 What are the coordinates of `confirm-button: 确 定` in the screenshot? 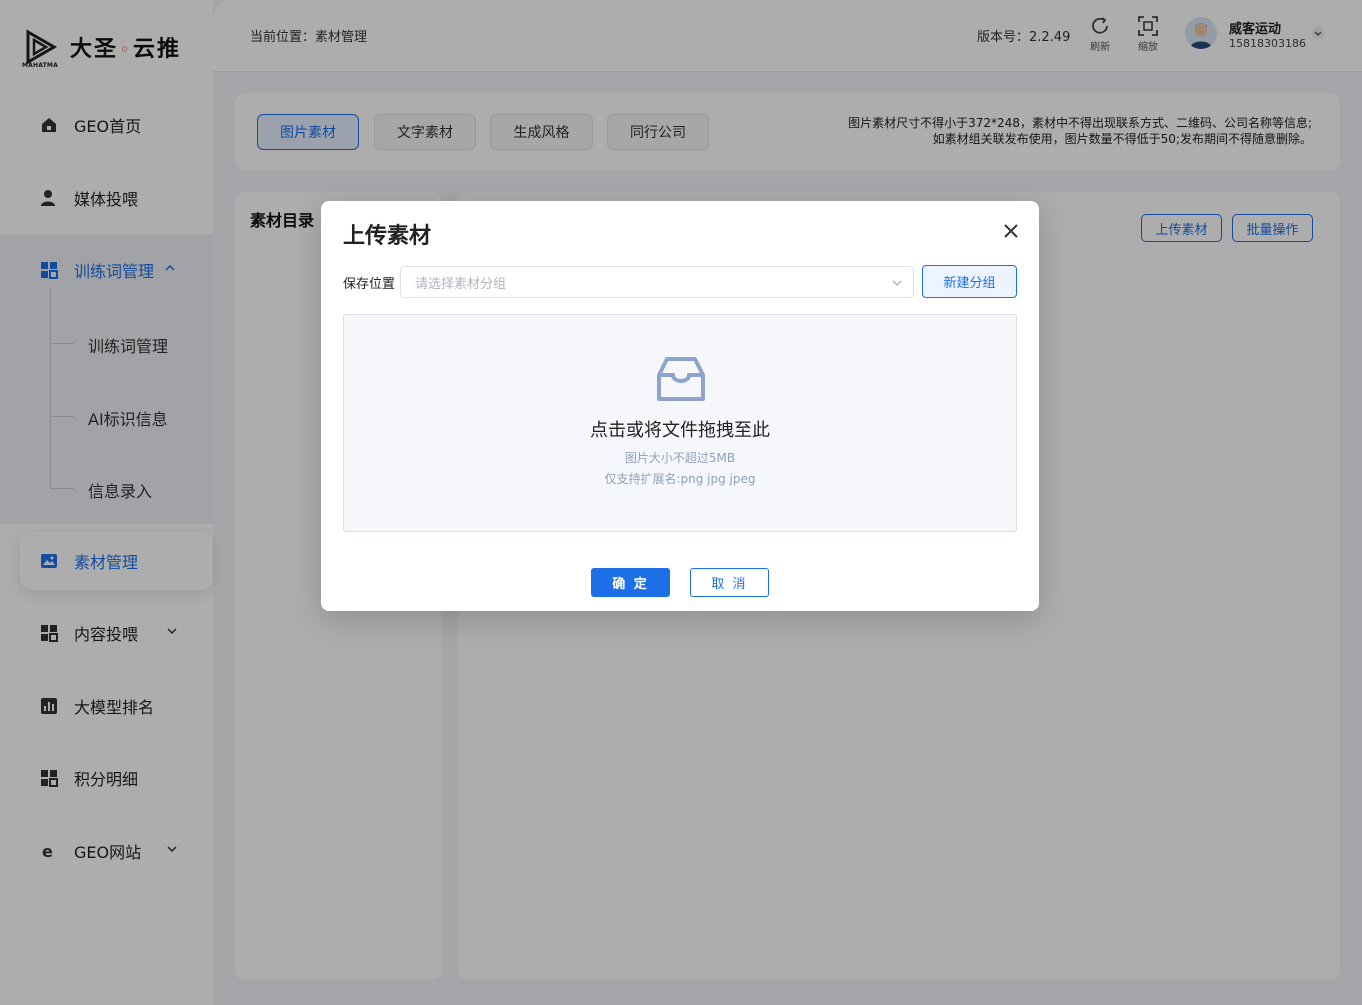 It's located at (630, 582).